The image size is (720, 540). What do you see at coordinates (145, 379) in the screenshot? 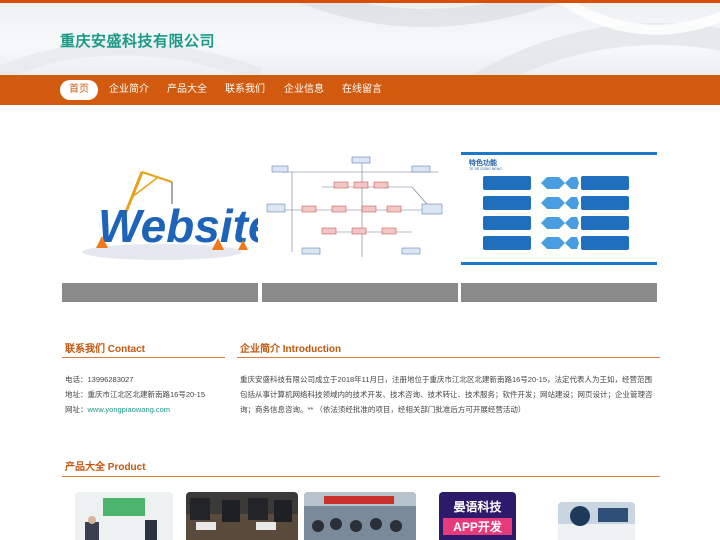
I see `contact-phone-row: 电话：13996283027` at bounding box center [145, 379].